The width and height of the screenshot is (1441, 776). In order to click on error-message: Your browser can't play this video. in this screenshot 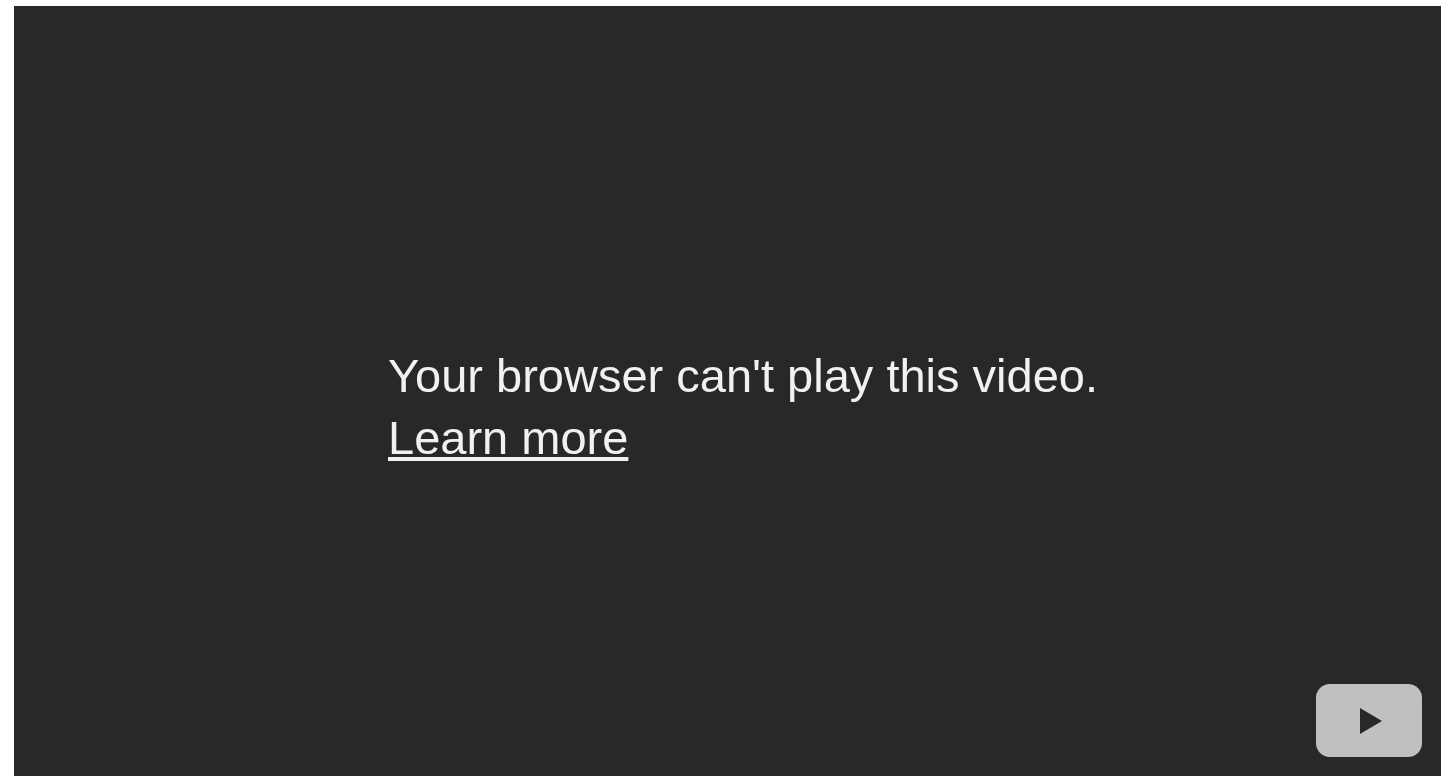, I will do `click(743, 376)`.